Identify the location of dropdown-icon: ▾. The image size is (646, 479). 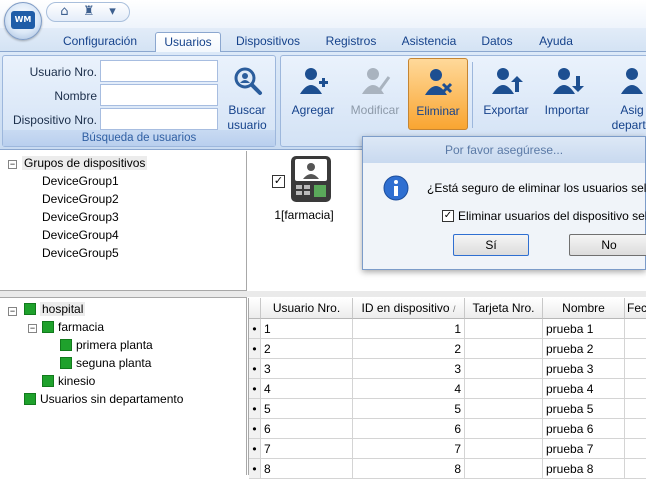
(112, 12).